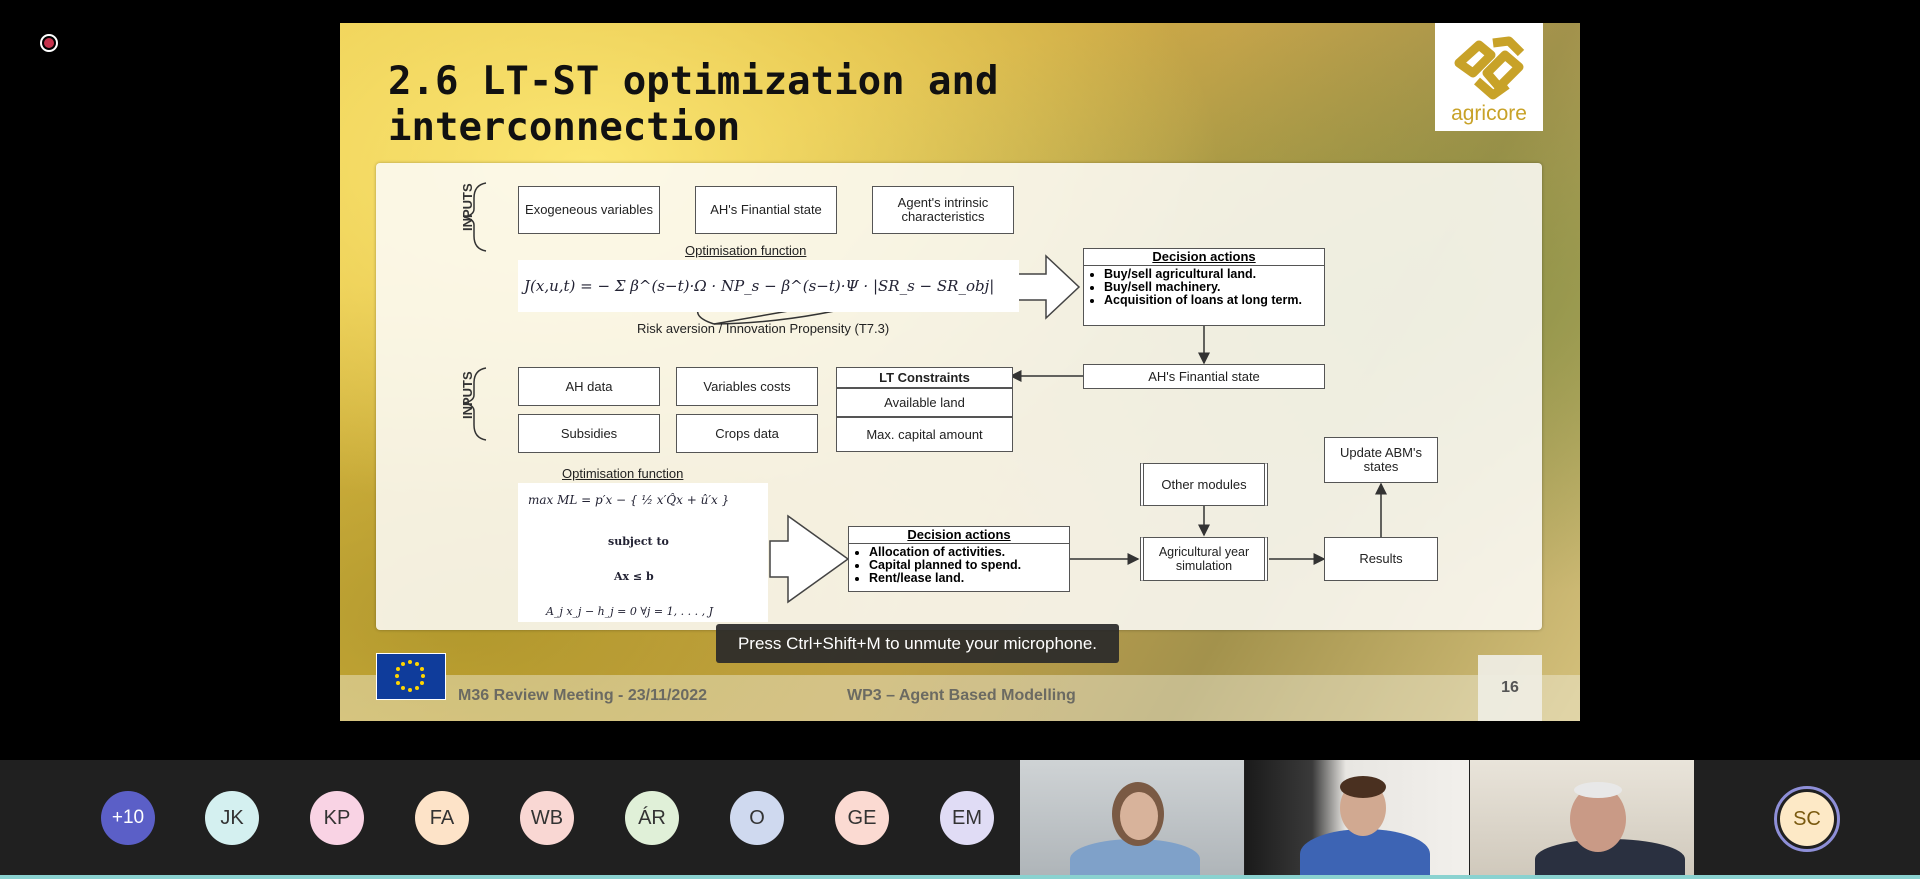 This screenshot has width=1920, height=879. Describe the element at coordinates (959, 535) in the screenshot. I see `st-decision-title: Decision actions` at that location.